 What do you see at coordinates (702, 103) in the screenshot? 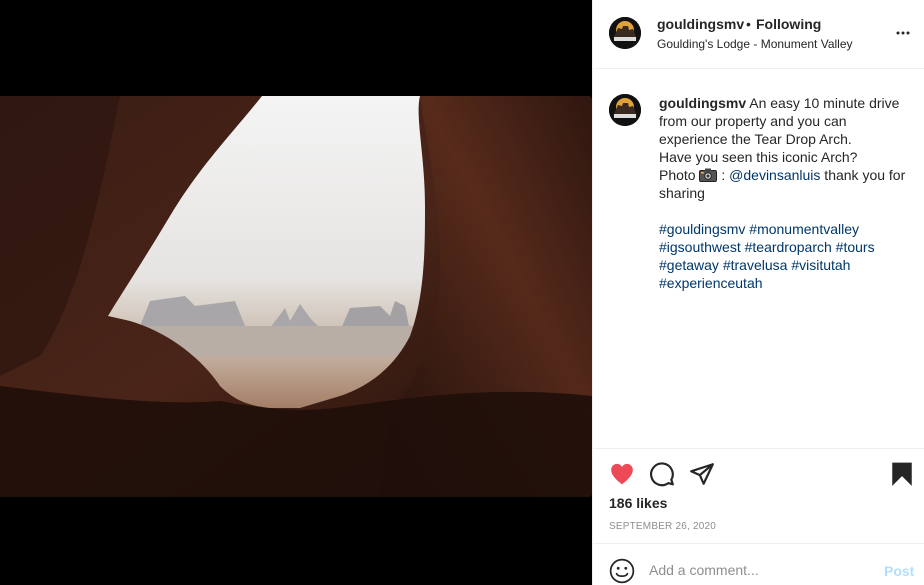
I see `caption-username: gouldingsmv` at bounding box center [702, 103].